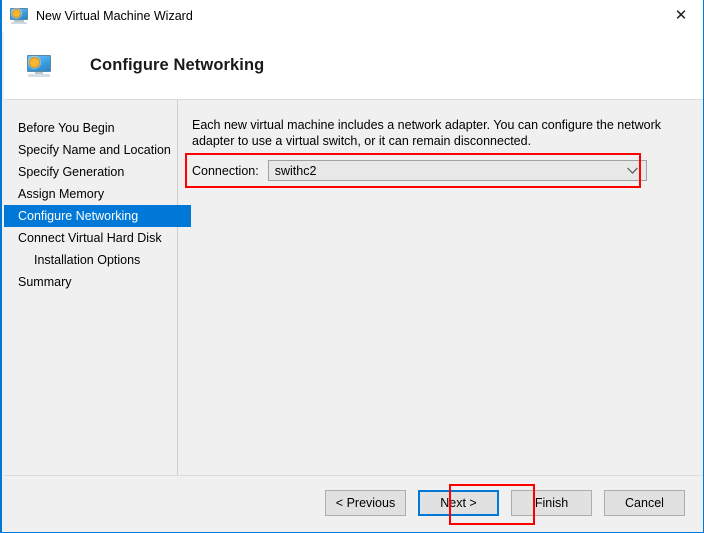  I want to click on close-button: ✕, so click(680, 15).